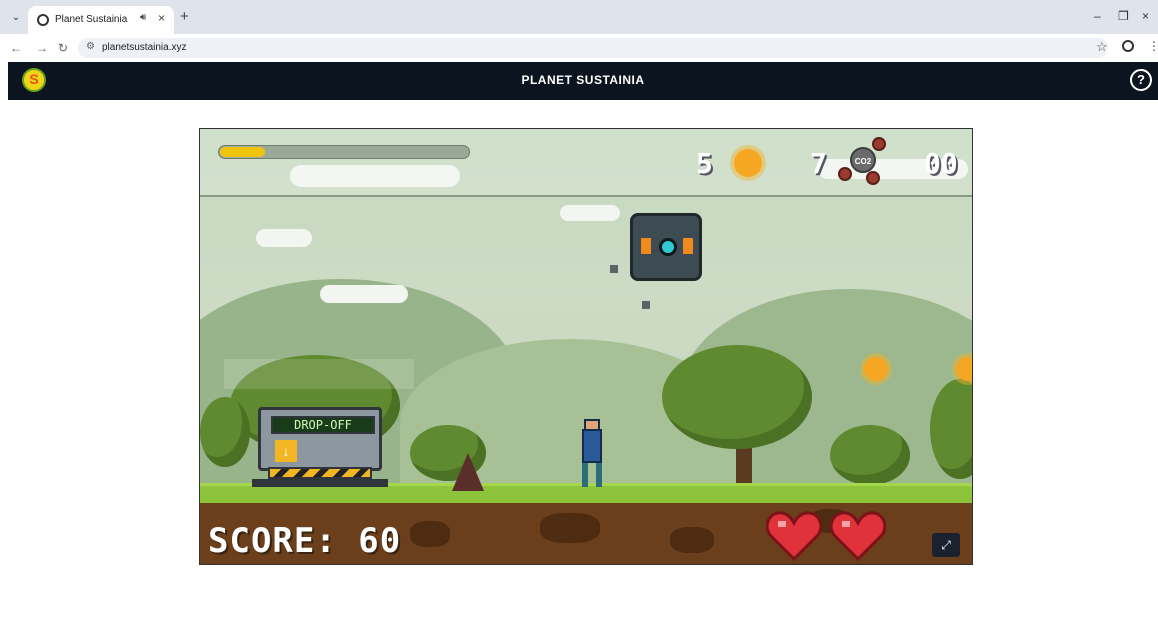 The width and height of the screenshot is (1158, 625). I want to click on sun-icon, so click(748, 163).